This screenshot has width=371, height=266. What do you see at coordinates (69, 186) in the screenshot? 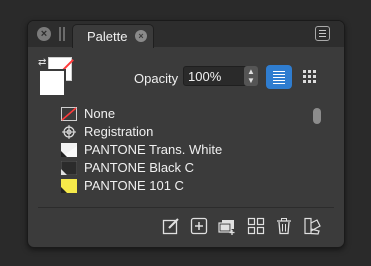
I see `swatch-chip-yellow` at bounding box center [69, 186].